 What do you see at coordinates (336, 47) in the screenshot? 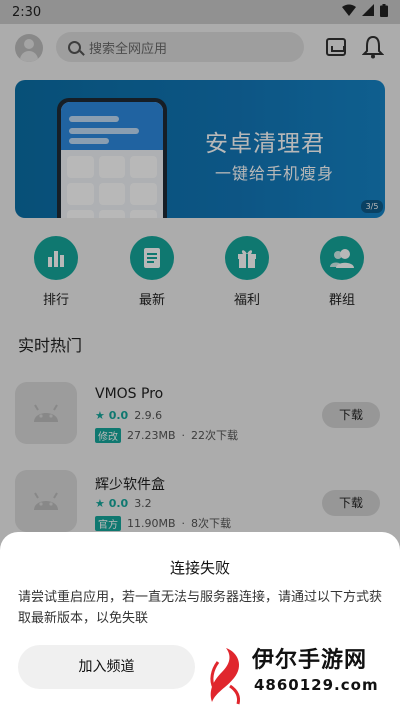
I see `inbox-icon` at bounding box center [336, 47].